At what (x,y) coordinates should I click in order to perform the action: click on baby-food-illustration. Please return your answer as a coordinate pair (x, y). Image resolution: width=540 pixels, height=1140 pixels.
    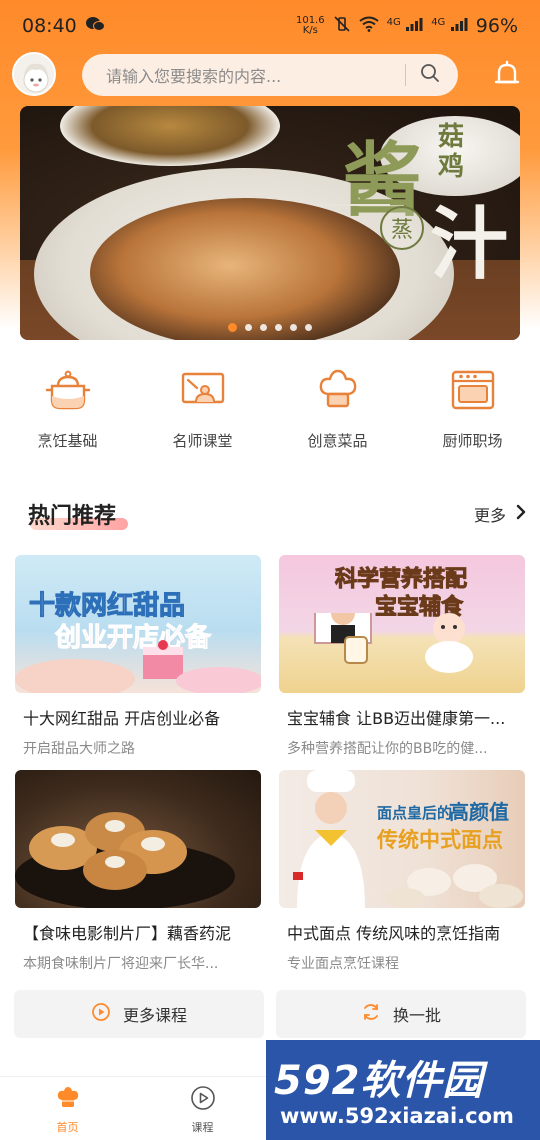
    Looking at the image, I should click on (393, 643).